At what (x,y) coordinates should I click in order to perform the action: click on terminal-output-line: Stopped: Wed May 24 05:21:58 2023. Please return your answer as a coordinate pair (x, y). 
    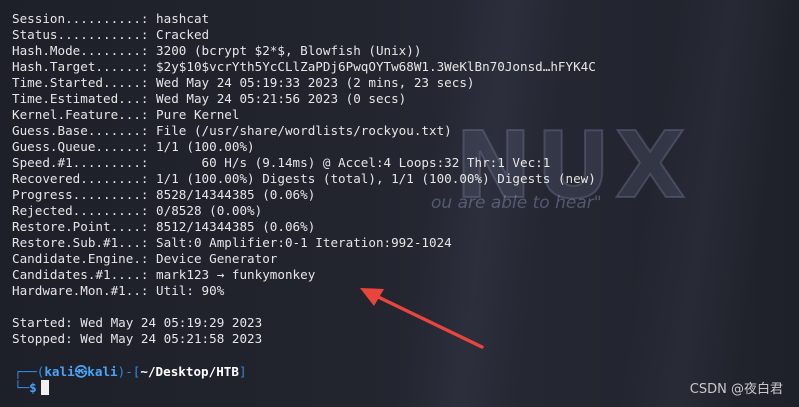
    Looking at the image, I should click on (137, 338).